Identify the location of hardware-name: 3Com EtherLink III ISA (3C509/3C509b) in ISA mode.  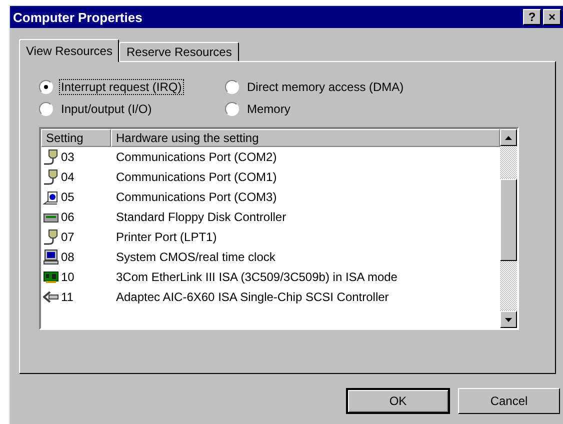
(256, 277).